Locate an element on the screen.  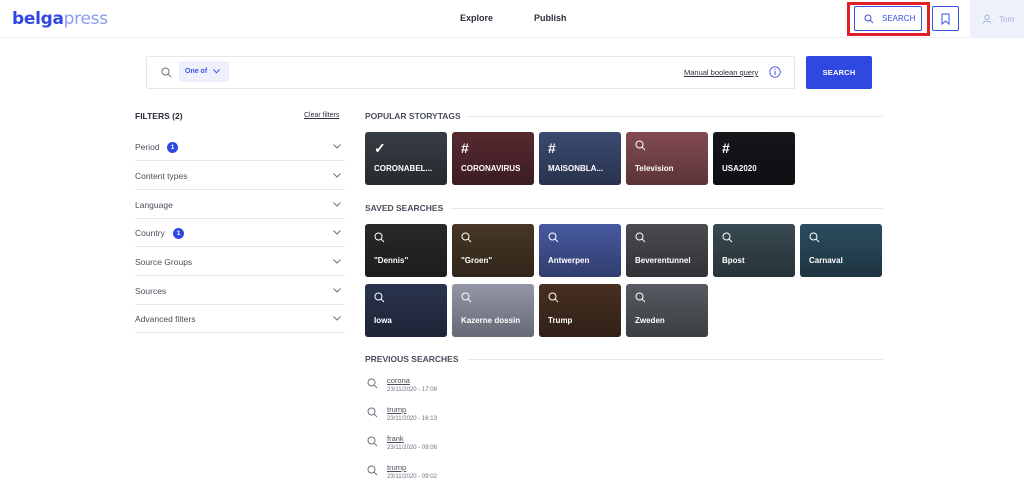
storytag-tile: # USA2020 is located at coordinates (754, 158).